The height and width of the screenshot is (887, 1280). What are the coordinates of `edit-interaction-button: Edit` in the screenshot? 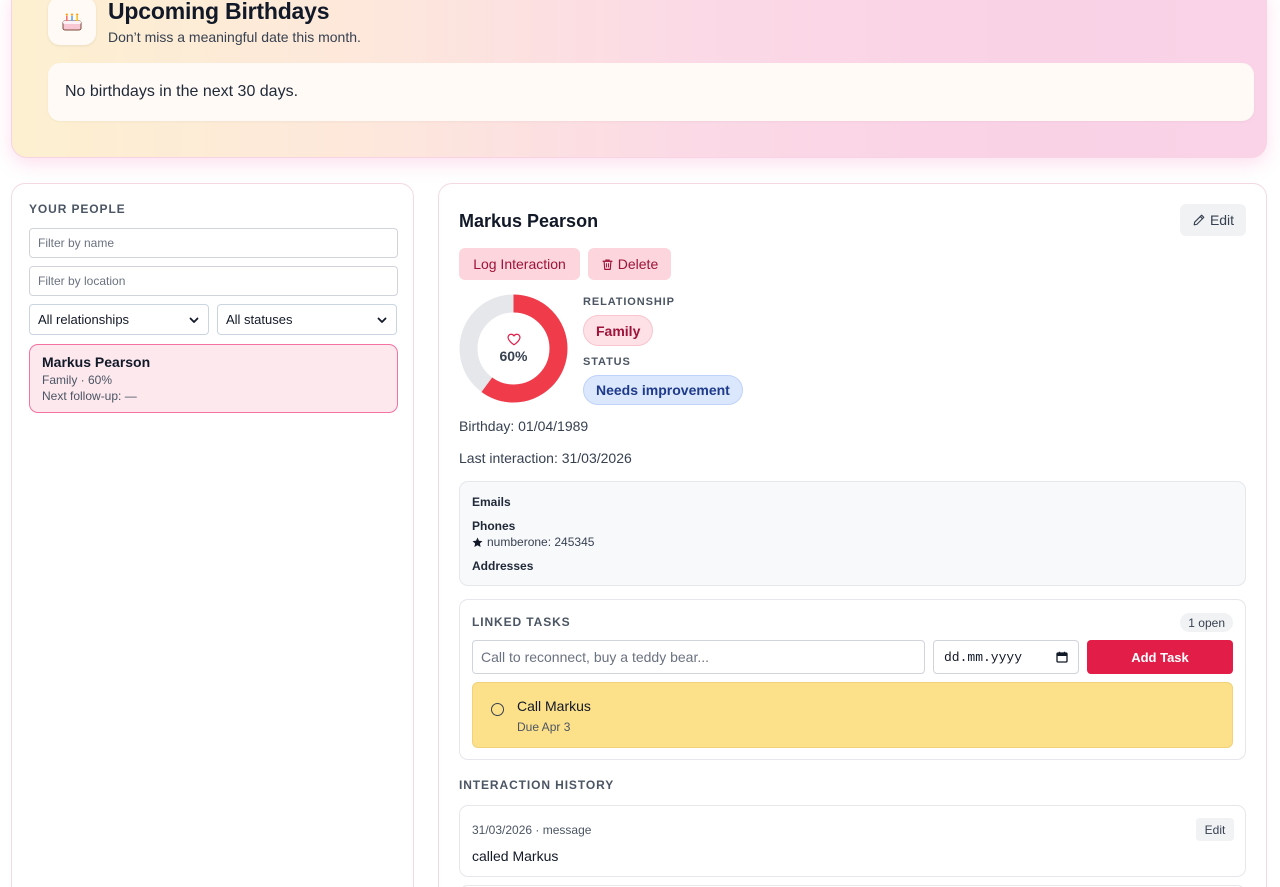 It's located at (1215, 829).